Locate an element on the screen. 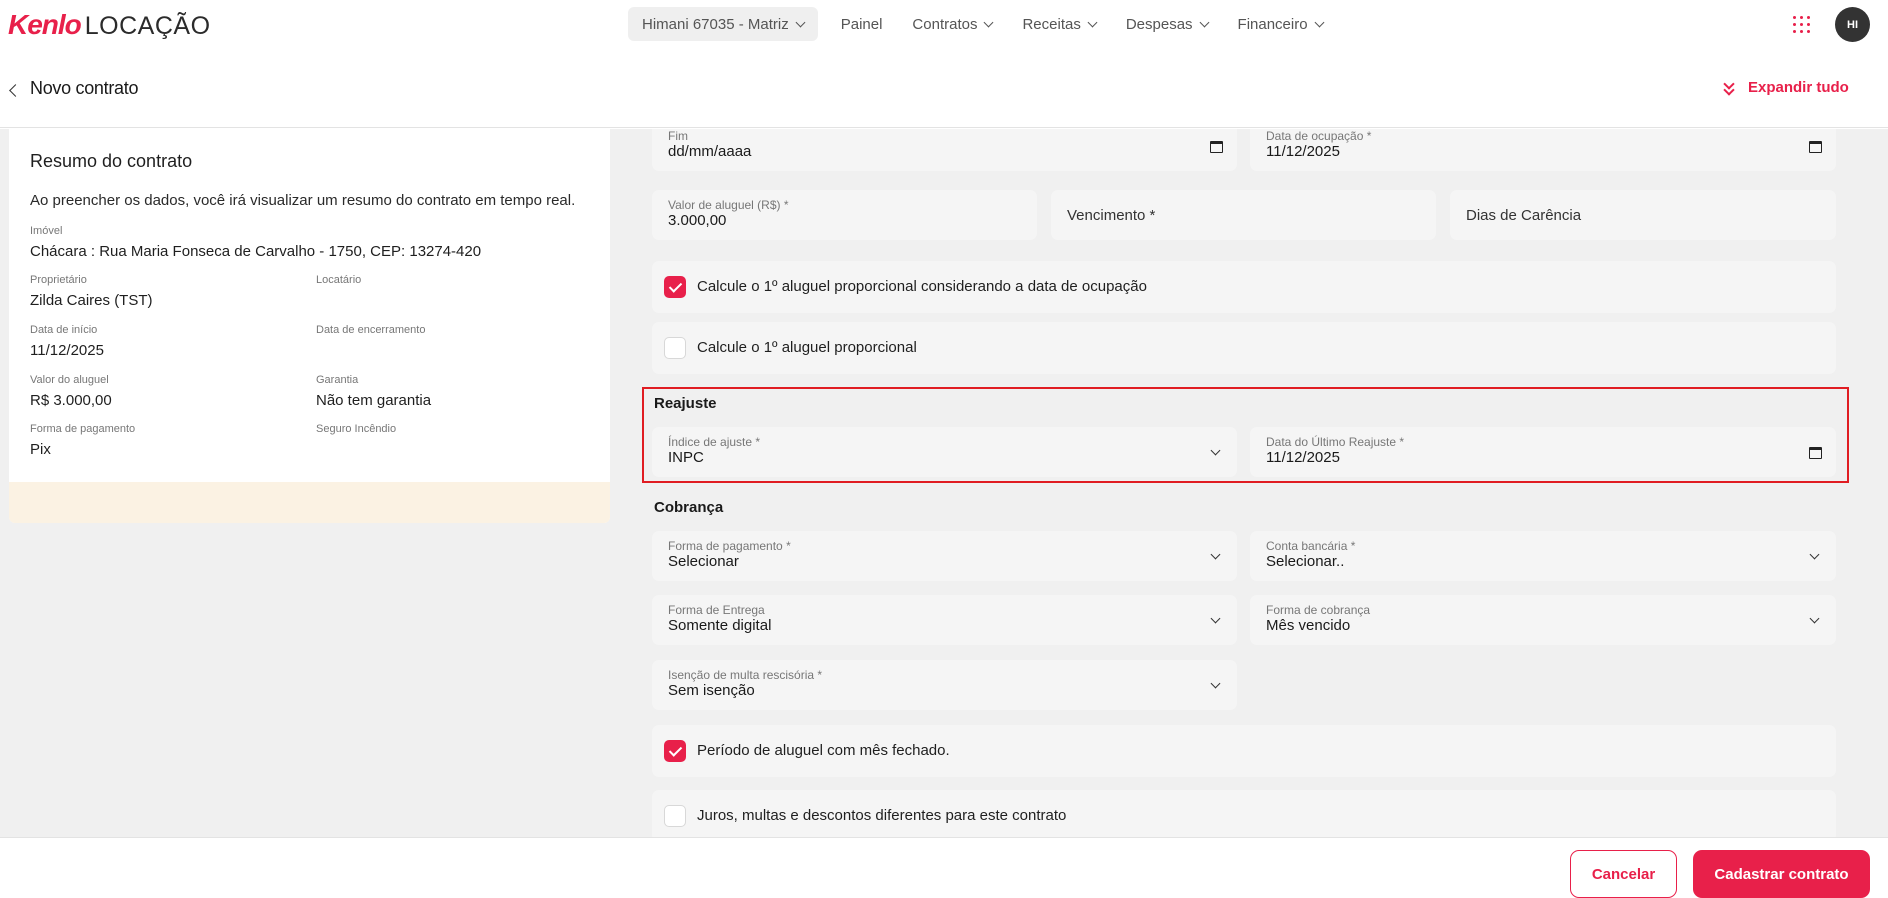  summary-data-encerramento: Data de encerramento is located at coordinates (370, 333).